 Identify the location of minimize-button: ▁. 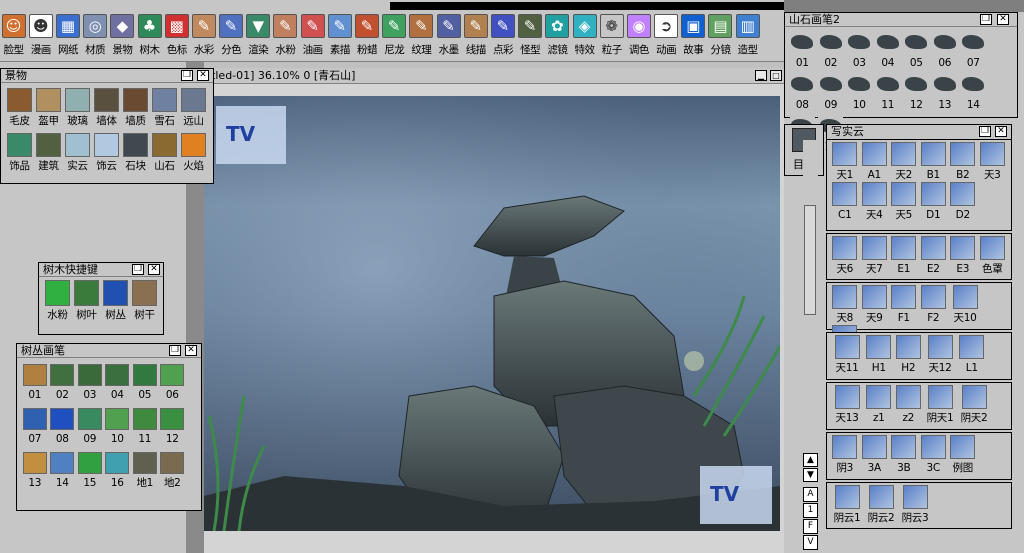
(761, 75).